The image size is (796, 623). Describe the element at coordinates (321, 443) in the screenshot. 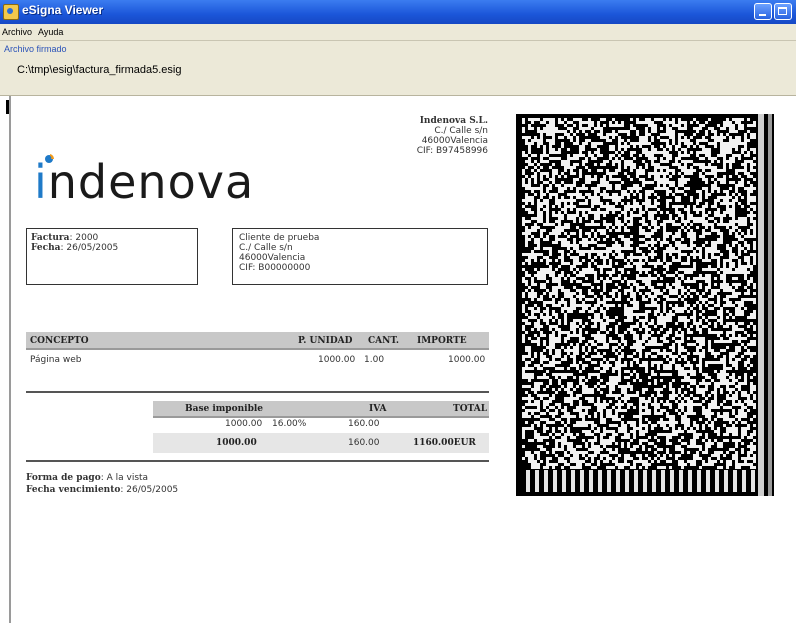

I see `summary-total-row: 1000.00 160.00 1160.00EUR` at that location.